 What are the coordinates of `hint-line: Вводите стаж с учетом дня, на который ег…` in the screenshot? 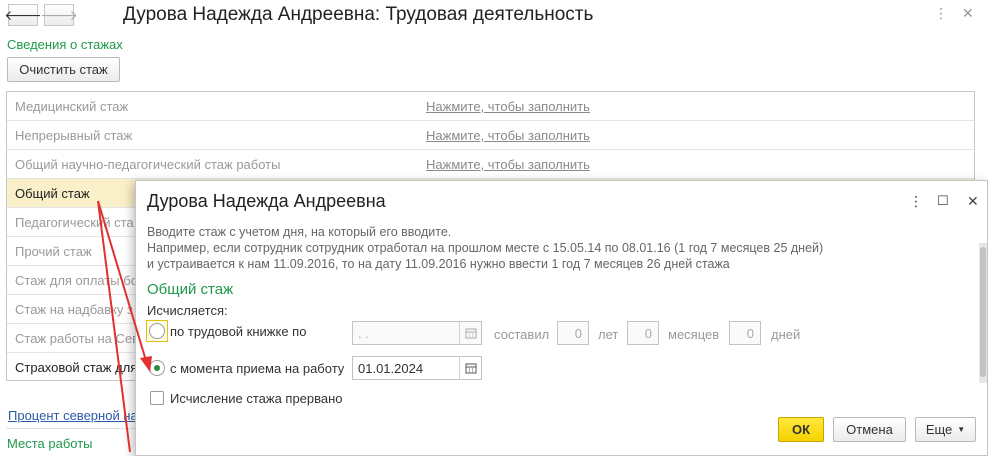 It's located at (299, 232).